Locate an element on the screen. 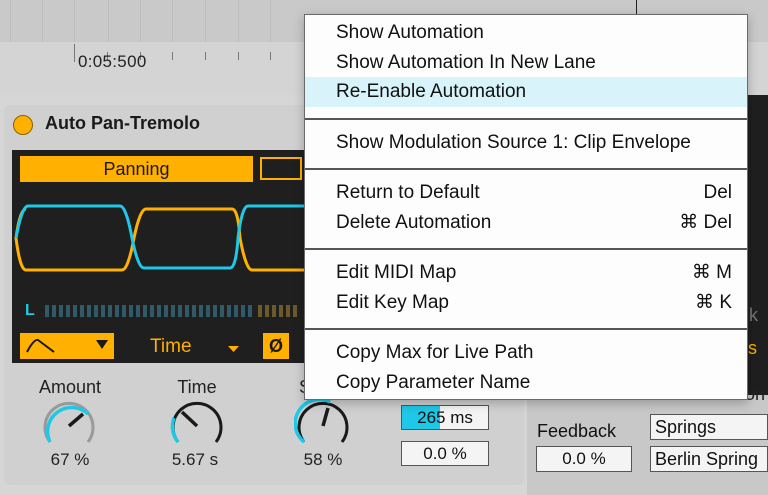 The width and height of the screenshot is (768, 495). feedback-label: Feedback is located at coordinates (577, 431).